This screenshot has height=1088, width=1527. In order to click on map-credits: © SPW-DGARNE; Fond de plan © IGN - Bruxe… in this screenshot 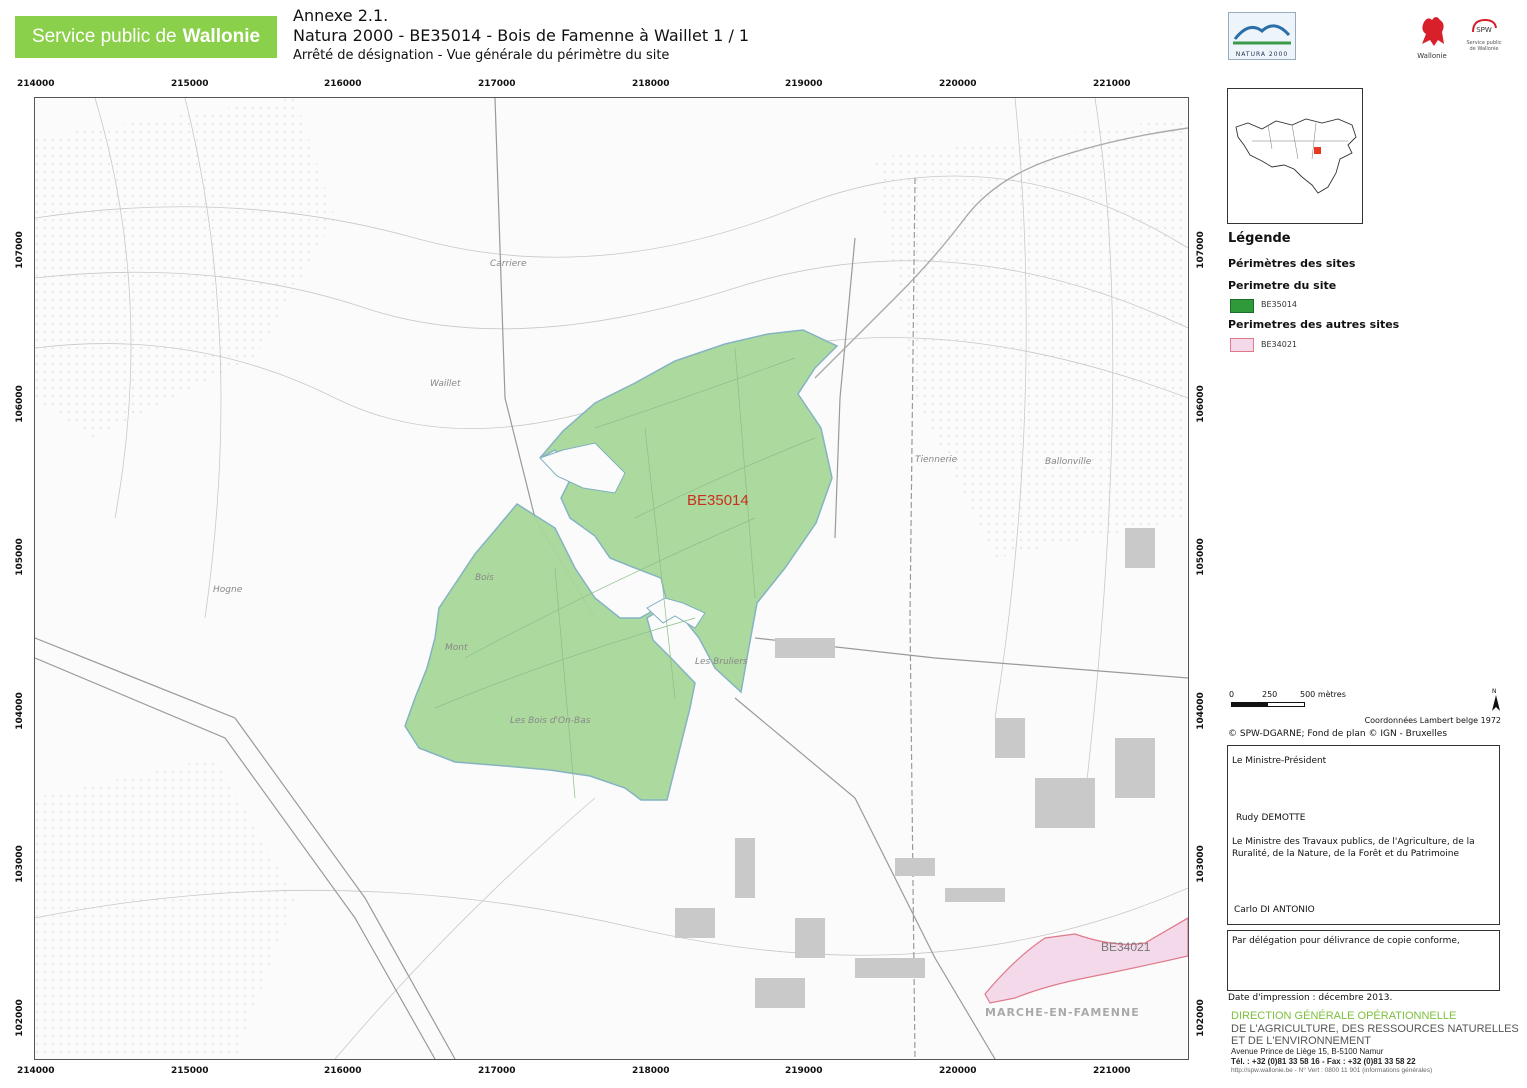, I will do `click(1338, 734)`.